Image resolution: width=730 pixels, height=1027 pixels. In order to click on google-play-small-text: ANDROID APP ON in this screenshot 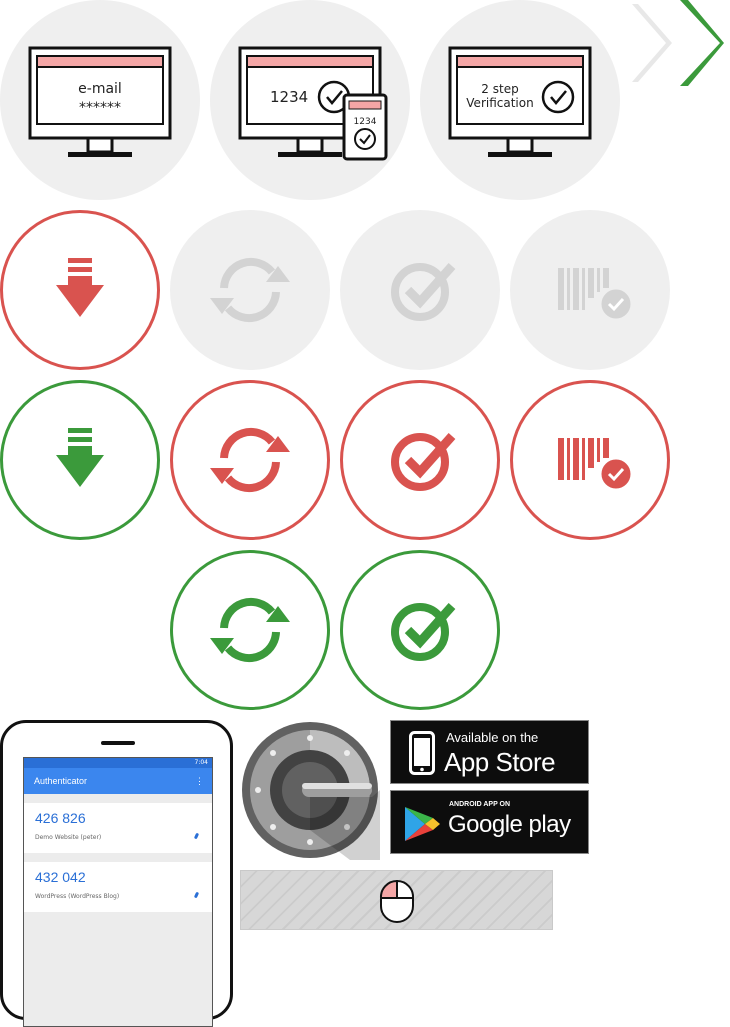, I will do `click(480, 804)`.